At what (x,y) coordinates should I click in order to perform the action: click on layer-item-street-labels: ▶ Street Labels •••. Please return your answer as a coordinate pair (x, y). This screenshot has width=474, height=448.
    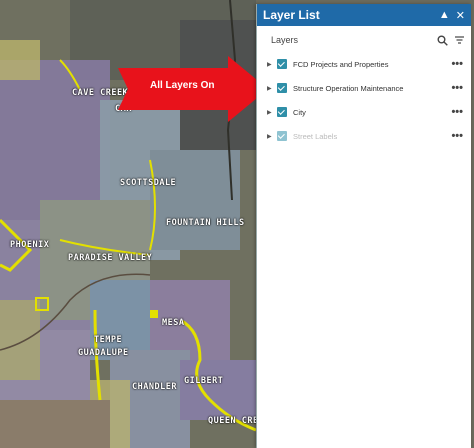
    Looking at the image, I should click on (364, 136).